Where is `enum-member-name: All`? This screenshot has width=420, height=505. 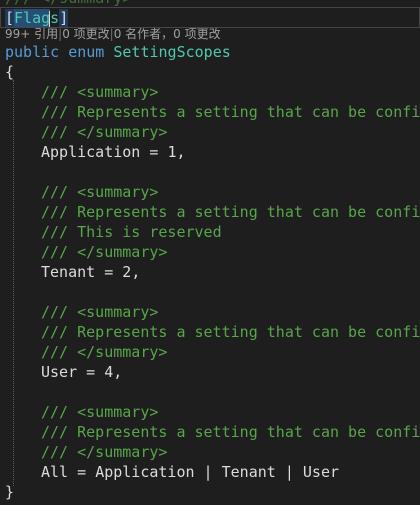
enum-member-name: All is located at coordinates (54, 472).